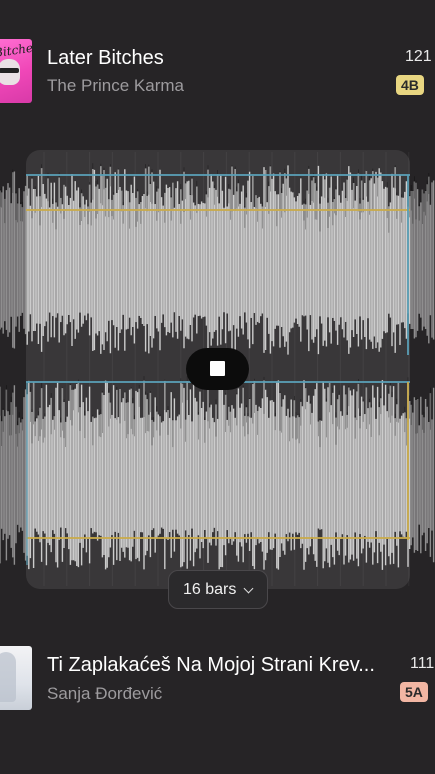 This screenshot has width=435, height=774. I want to click on album-art-text: Bitches, so click(16, 50).